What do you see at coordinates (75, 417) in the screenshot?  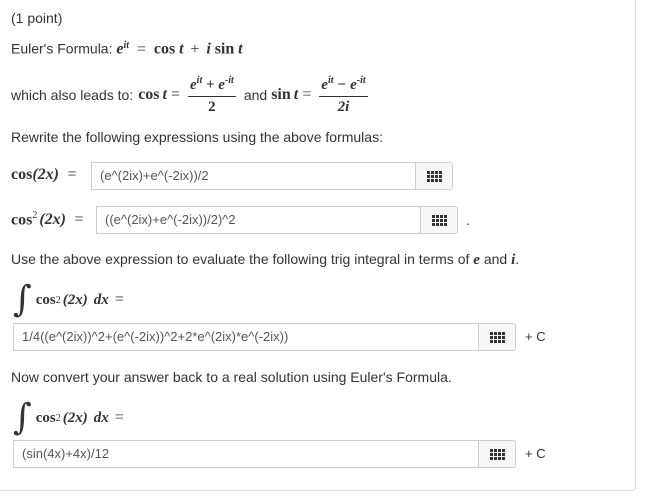 I see `q4-arg: (2x)` at bounding box center [75, 417].